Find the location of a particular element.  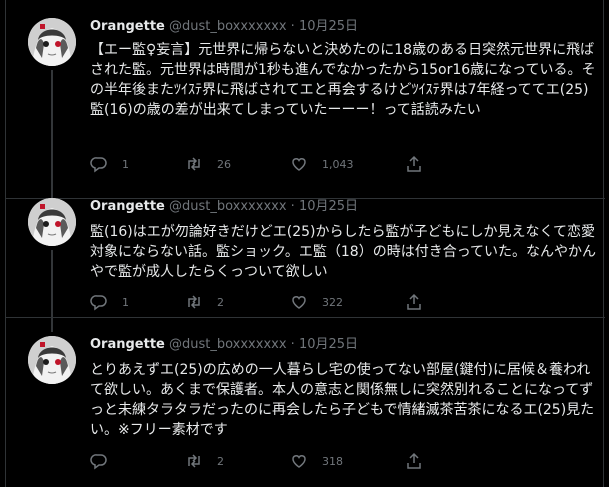

reply-button is located at coordinates (106, 461).